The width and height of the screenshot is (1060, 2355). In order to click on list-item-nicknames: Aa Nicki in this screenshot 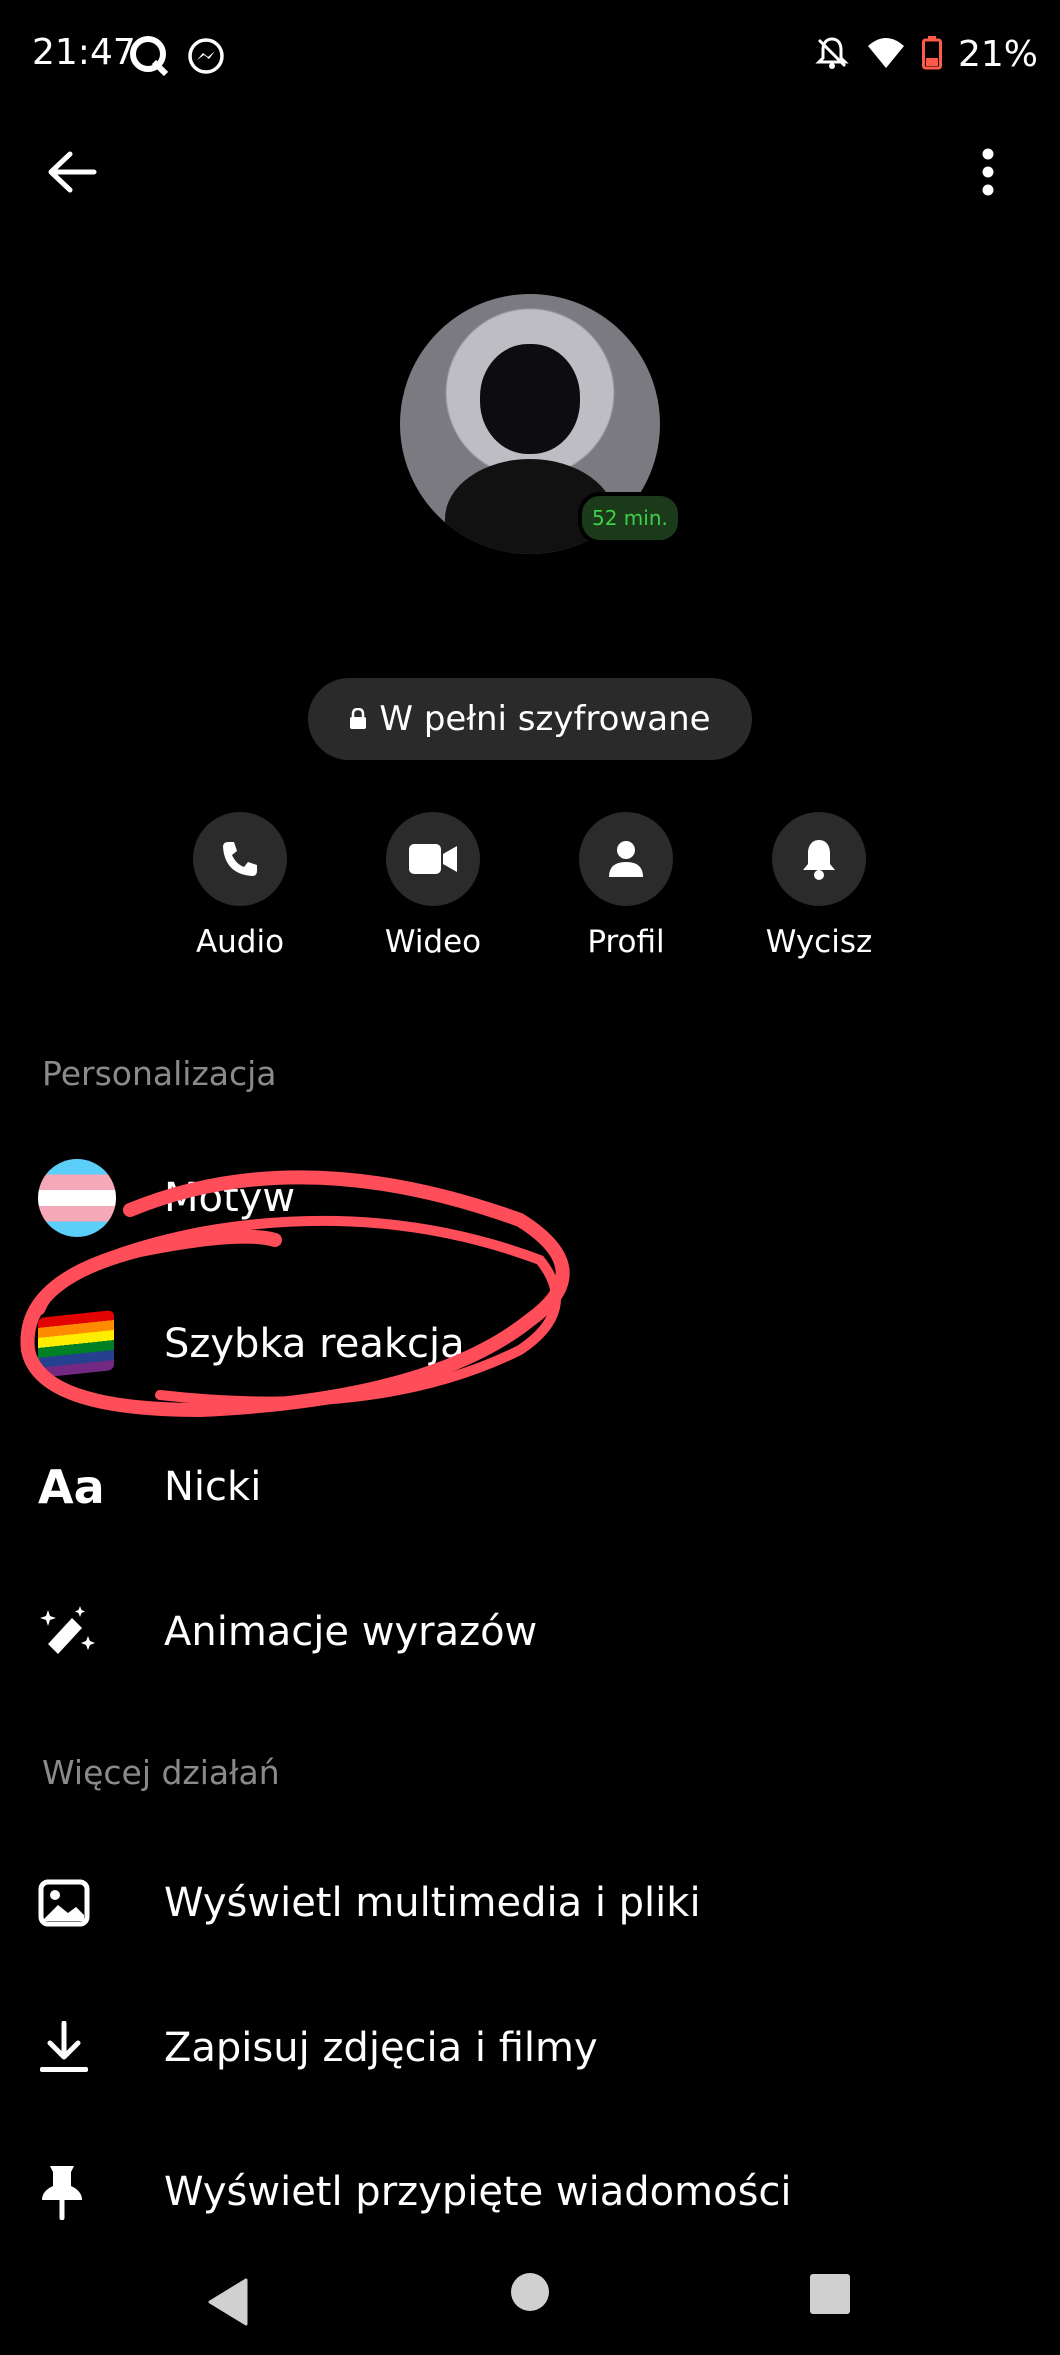, I will do `click(530, 1487)`.